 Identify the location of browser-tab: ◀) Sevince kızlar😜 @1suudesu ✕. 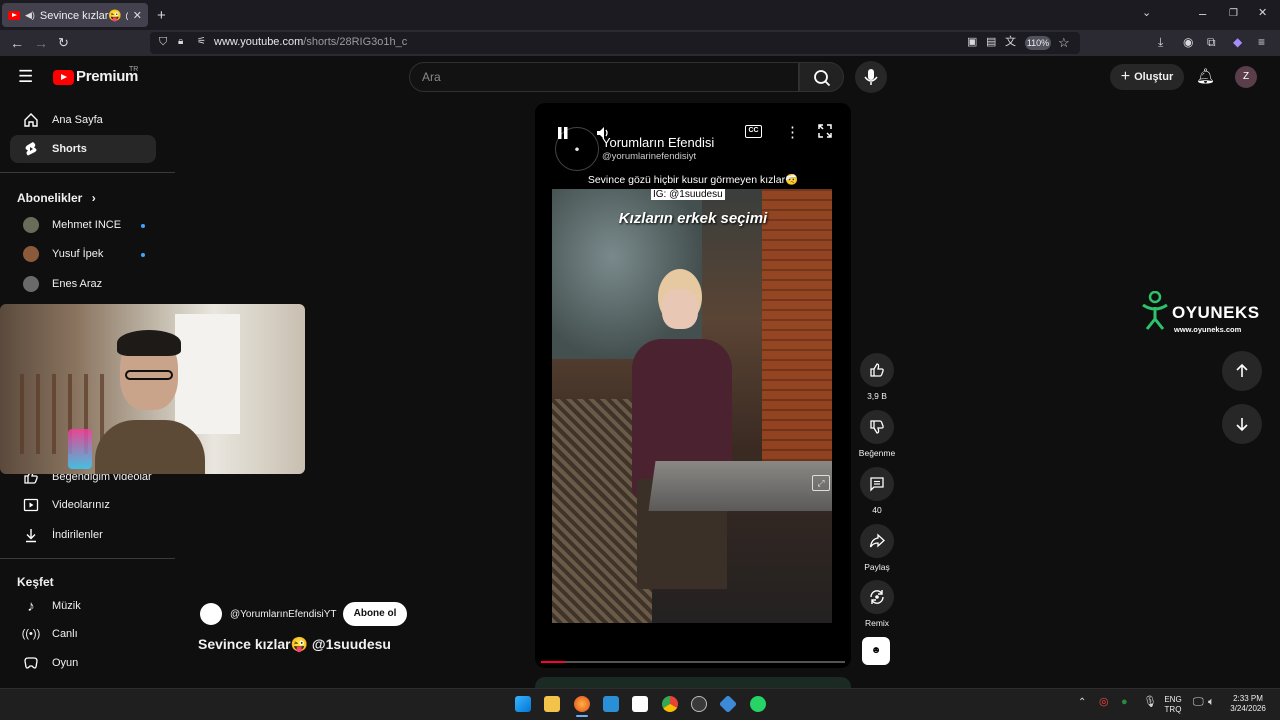
(75, 15).